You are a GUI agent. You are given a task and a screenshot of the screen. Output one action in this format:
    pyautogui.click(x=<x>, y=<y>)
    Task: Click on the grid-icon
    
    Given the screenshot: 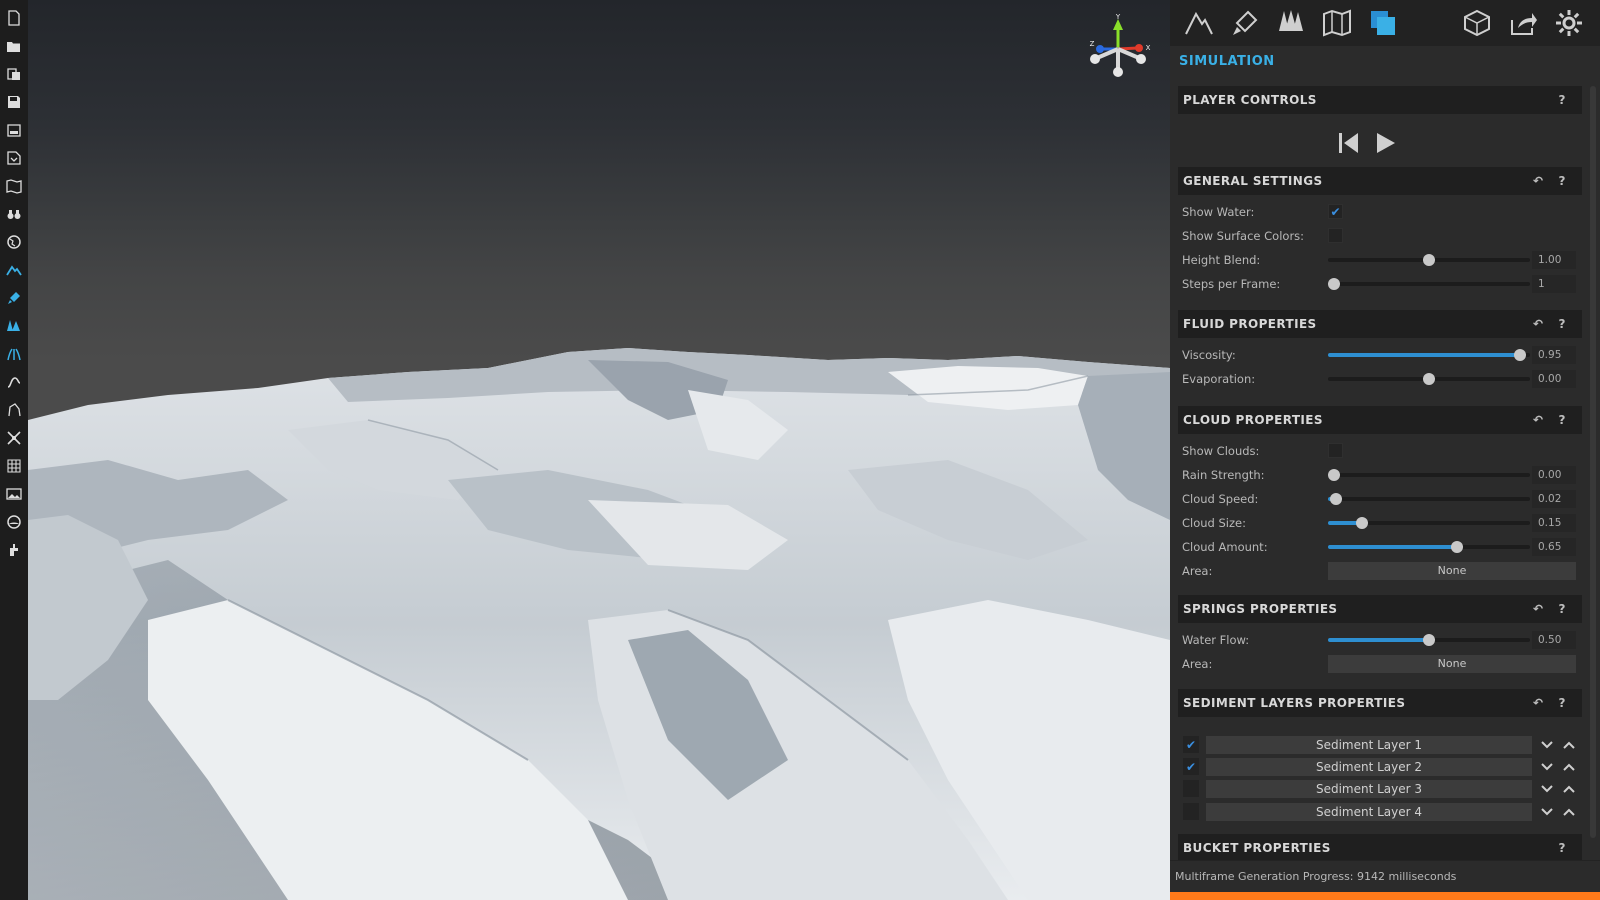 What is the action you would take?
    pyautogui.click(x=14, y=466)
    